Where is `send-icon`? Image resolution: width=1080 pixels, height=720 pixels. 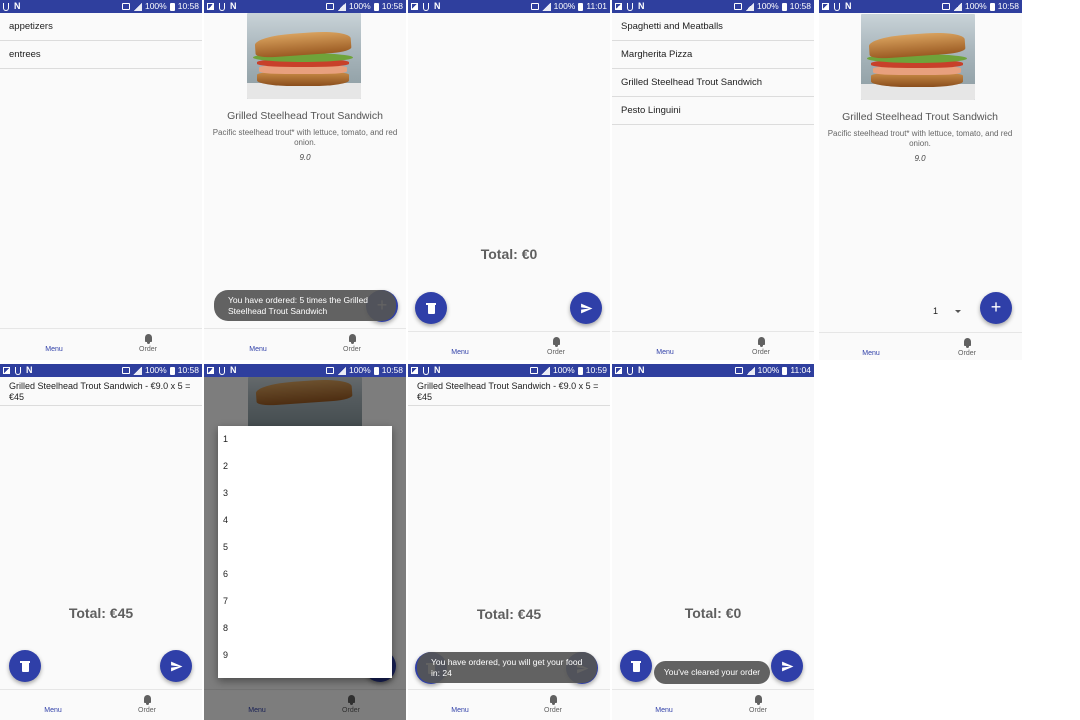 send-icon is located at coordinates (787, 666).